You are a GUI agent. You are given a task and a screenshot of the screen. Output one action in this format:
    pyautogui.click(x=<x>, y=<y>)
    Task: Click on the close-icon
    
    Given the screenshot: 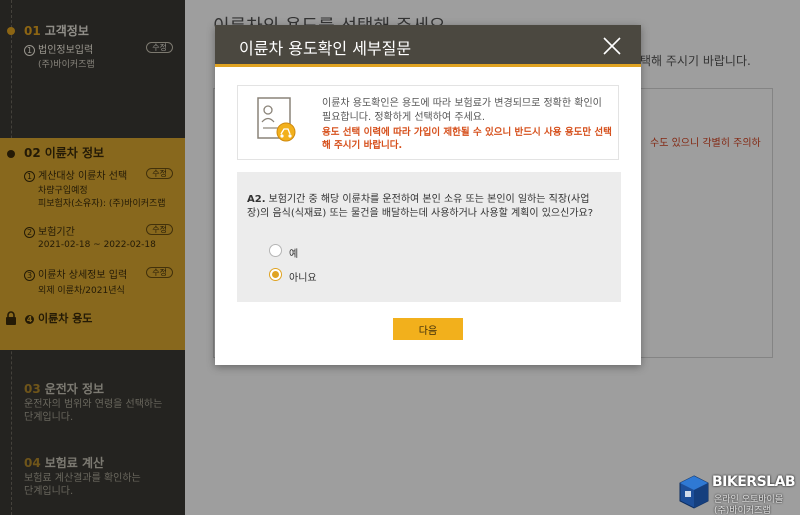 What is the action you would take?
    pyautogui.click(x=612, y=46)
    